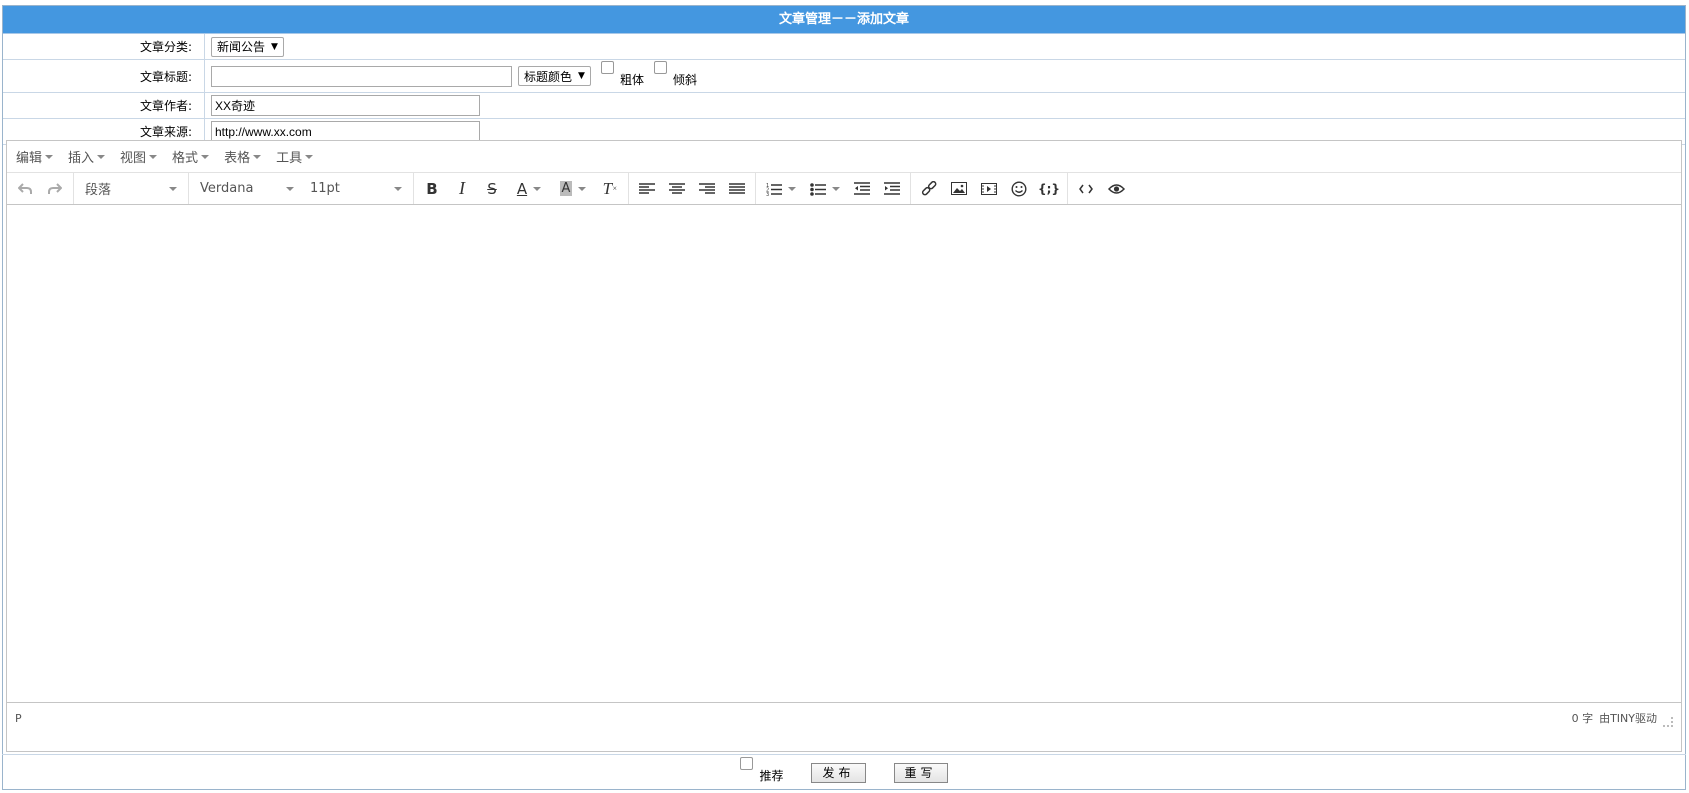 The height and width of the screenshot is (793, 1689). I want to click on menu-label: 表格, so click(237, 158).